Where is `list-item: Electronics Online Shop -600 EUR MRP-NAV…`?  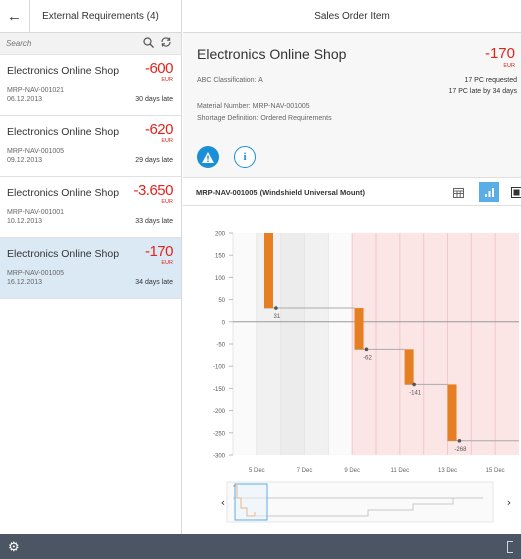 list-item: Electronics Online Shop -600 EUR MRP-NAV… is located at coordinates (90, 85).